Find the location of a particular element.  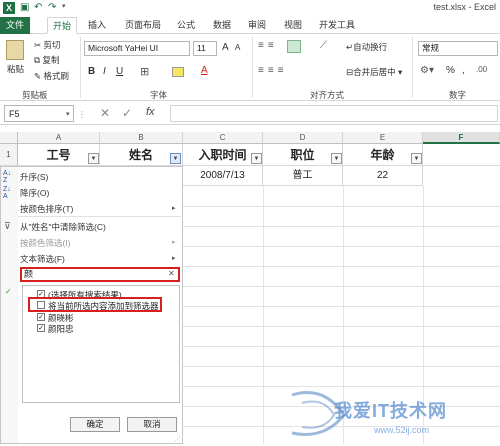

menu-separator is located at coordinates (99, 216).